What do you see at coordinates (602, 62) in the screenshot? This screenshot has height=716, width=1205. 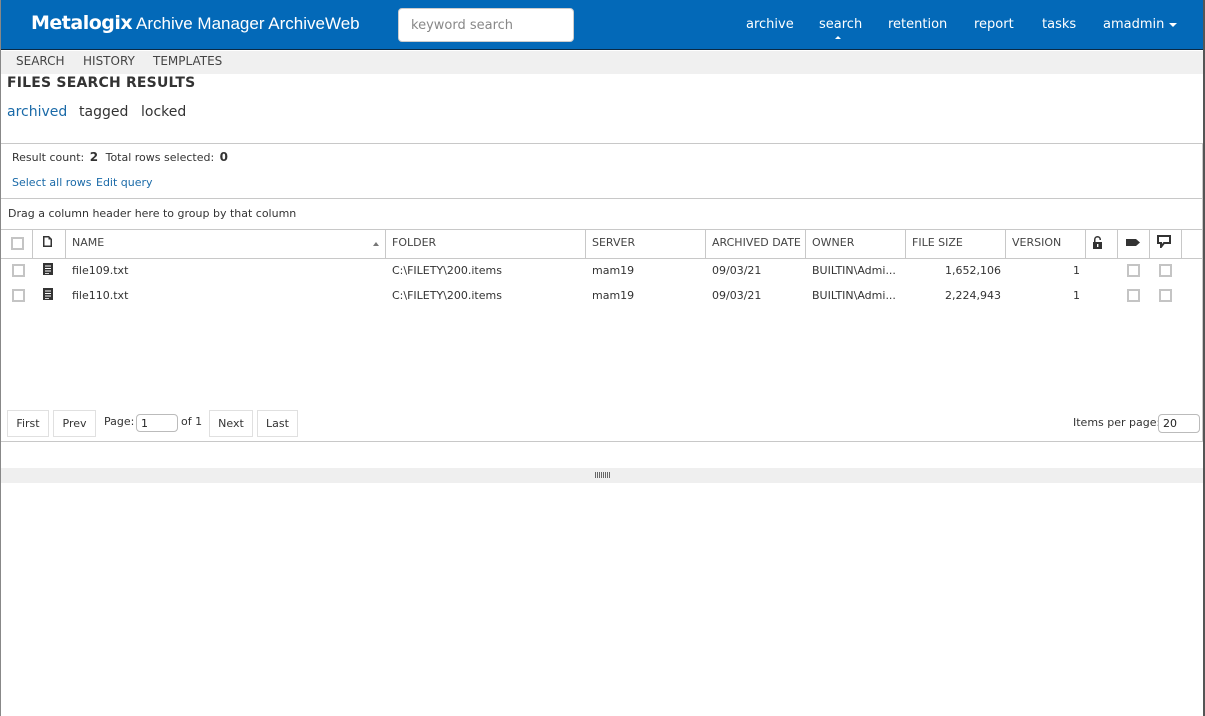 I see `sub-tabs: SEARCH HISTORY TEMPLATES` at bounding box center [602, 62].